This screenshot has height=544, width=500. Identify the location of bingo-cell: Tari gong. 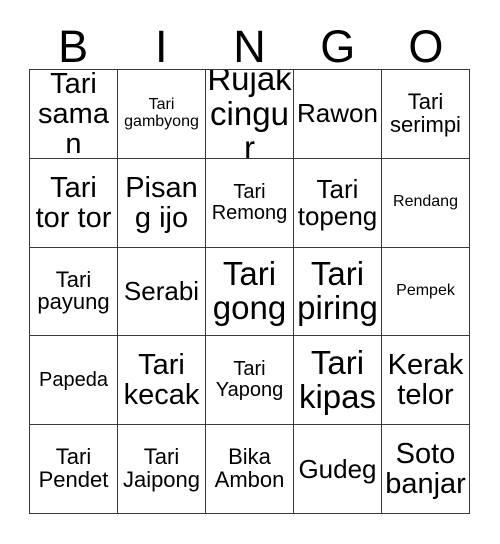
(250, 292).